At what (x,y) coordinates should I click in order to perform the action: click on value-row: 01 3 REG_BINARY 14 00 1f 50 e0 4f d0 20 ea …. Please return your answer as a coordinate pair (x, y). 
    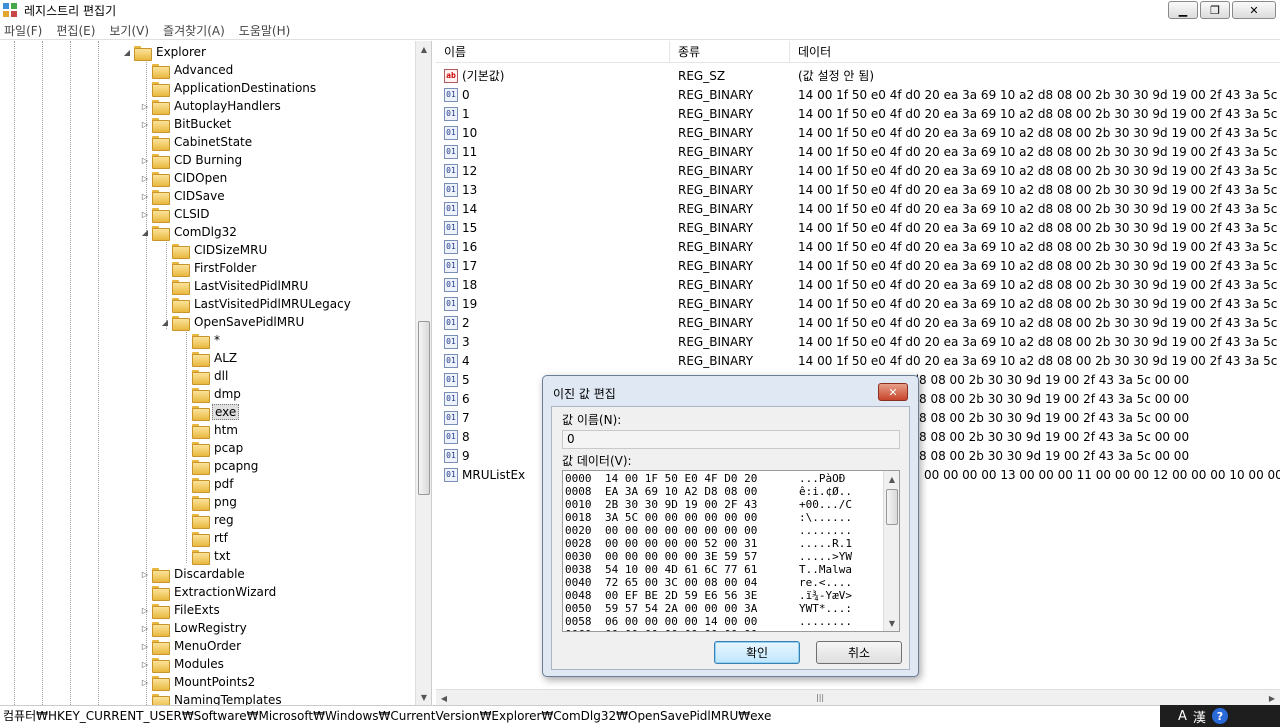
    Looking at the image, I should click on (858, 341).